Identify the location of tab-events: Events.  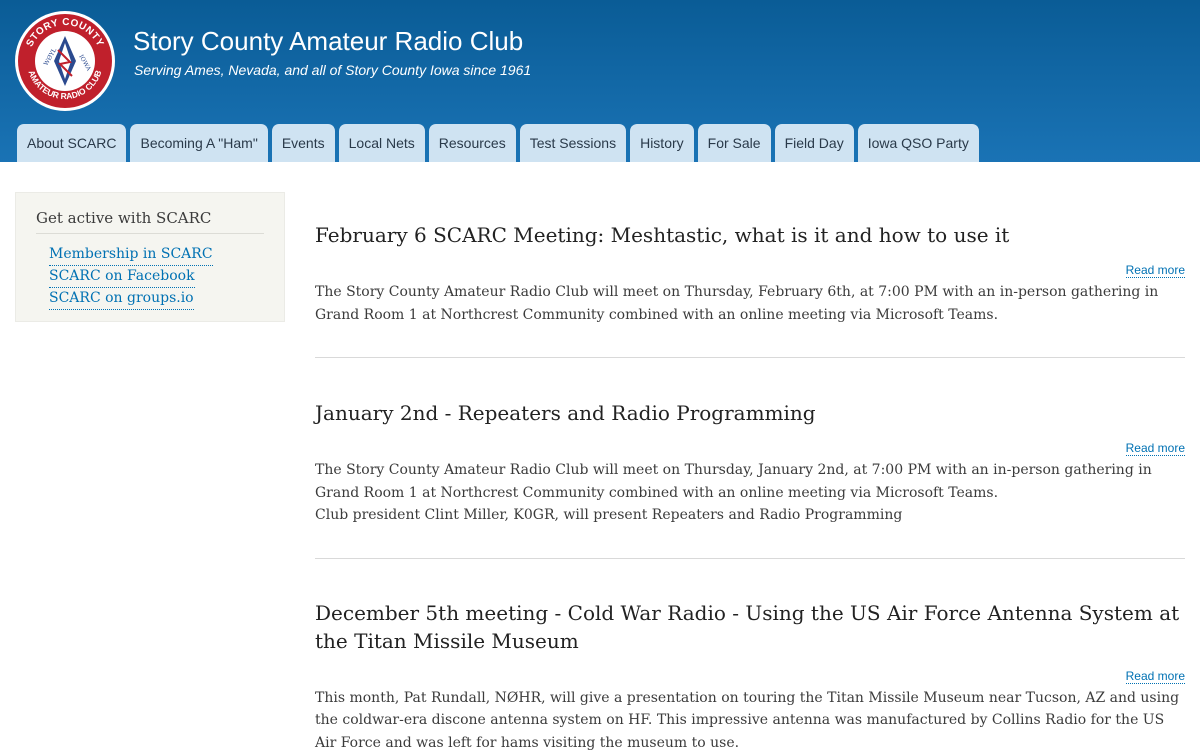
(303, 143).